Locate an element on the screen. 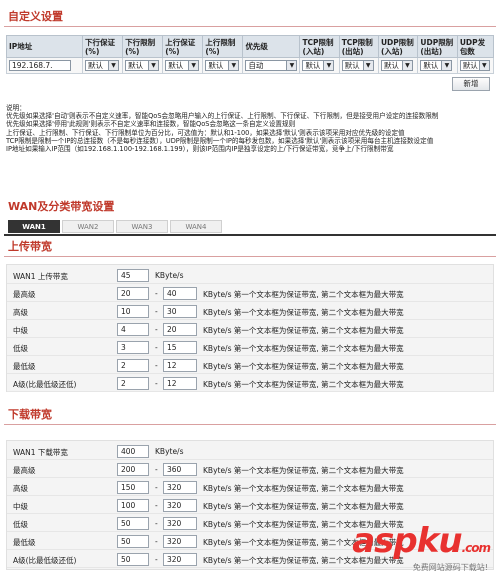 The height and width of the screenshot is (575, 500). priority-row: 最低级 2-12 KByte/s 第一个文本框为保证带宽, 第二个文本框为最大带宽 is located at coordinates (250, 365).